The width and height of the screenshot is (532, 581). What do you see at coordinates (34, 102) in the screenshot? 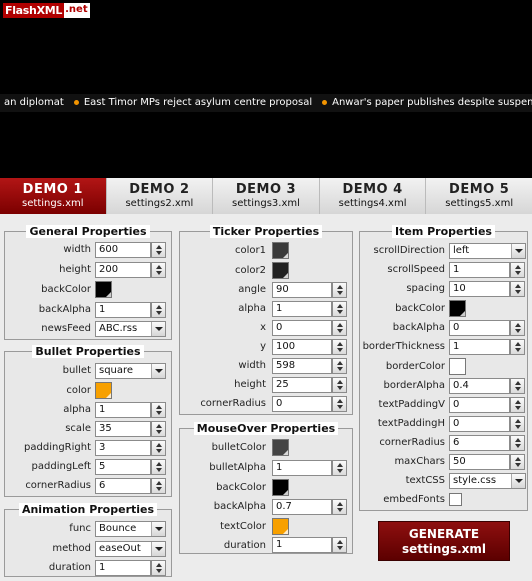
I see `ticker-item: an diplomat` at bounding box center [34, 102].